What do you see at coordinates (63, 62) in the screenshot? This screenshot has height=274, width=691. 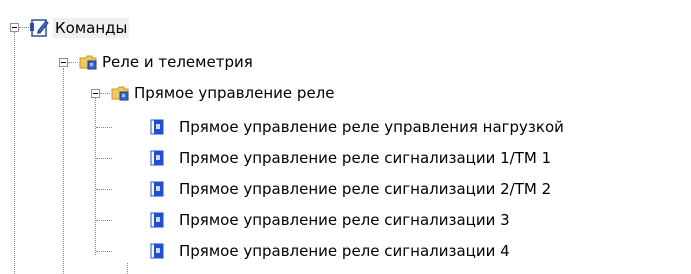 I see `collapse-toggle-group` at bounding box center [63, 62].